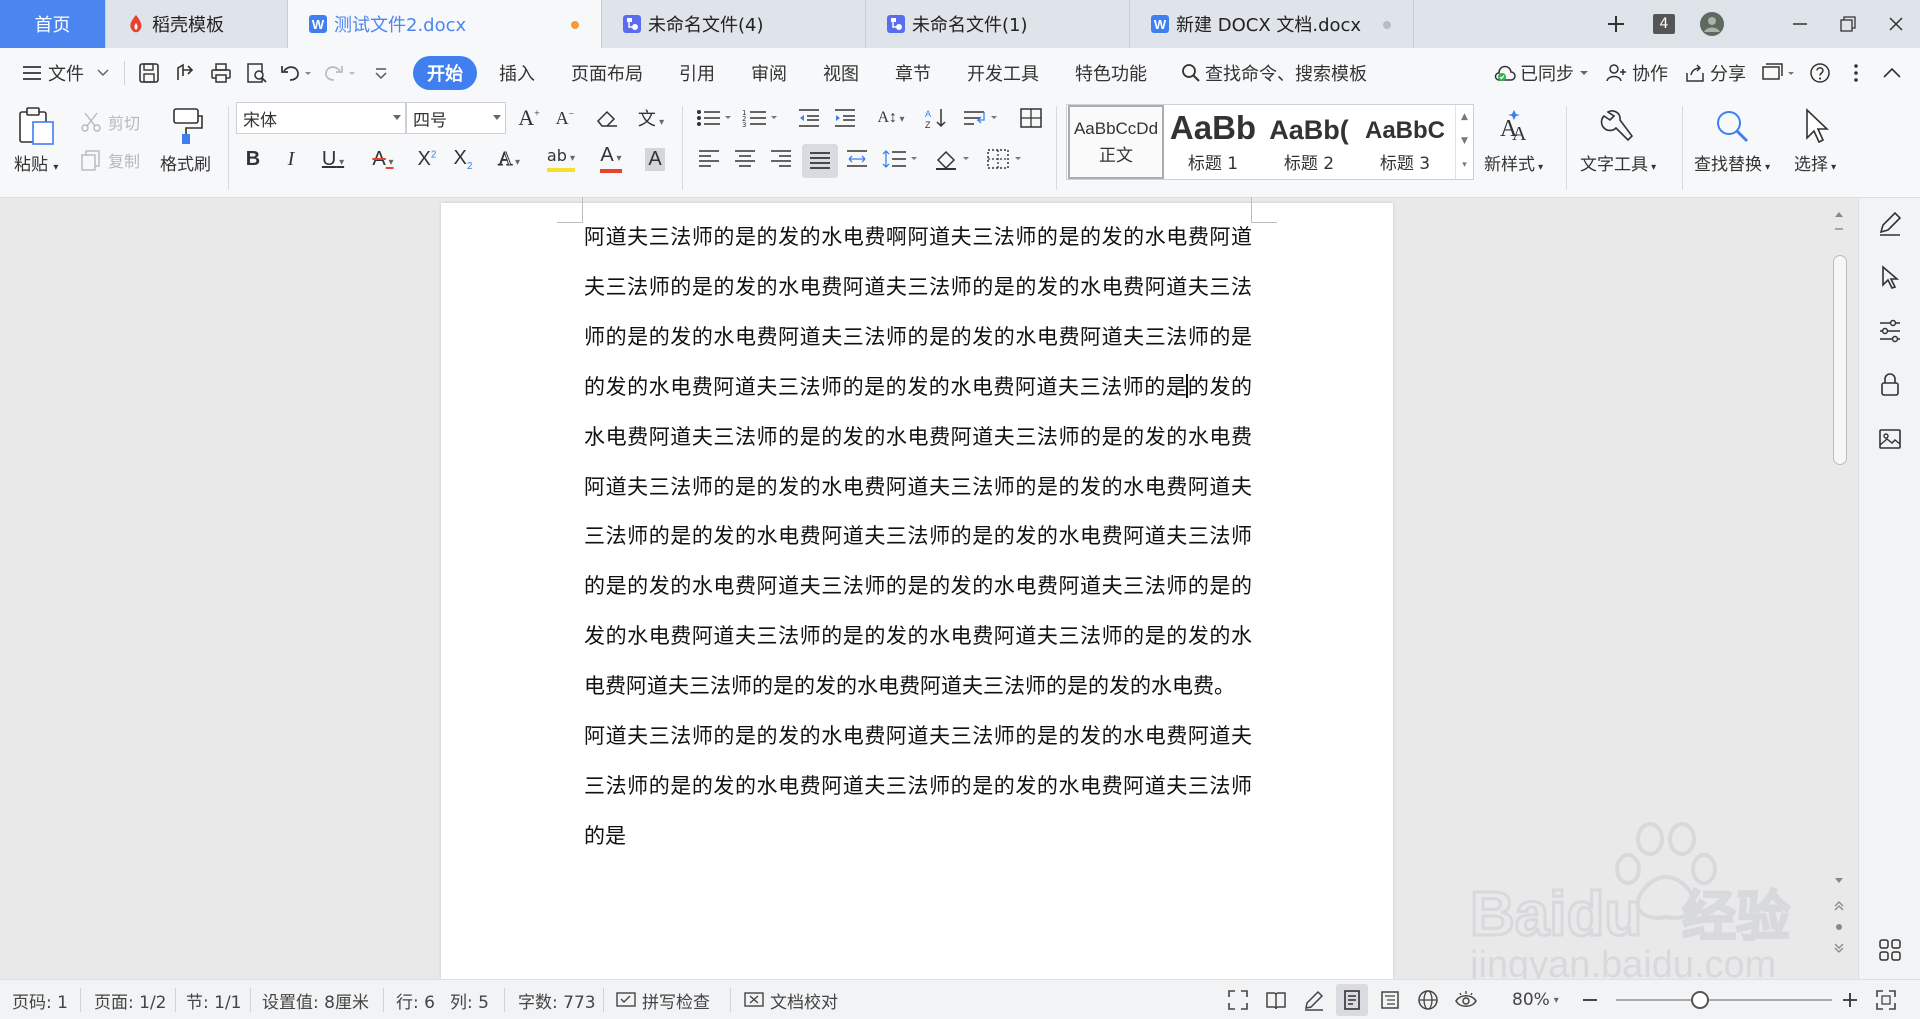 Image resolution: width=1920 pixels, height=1019 pixels. I want to click on ribbon-tab: 开始, so click(445, 73).